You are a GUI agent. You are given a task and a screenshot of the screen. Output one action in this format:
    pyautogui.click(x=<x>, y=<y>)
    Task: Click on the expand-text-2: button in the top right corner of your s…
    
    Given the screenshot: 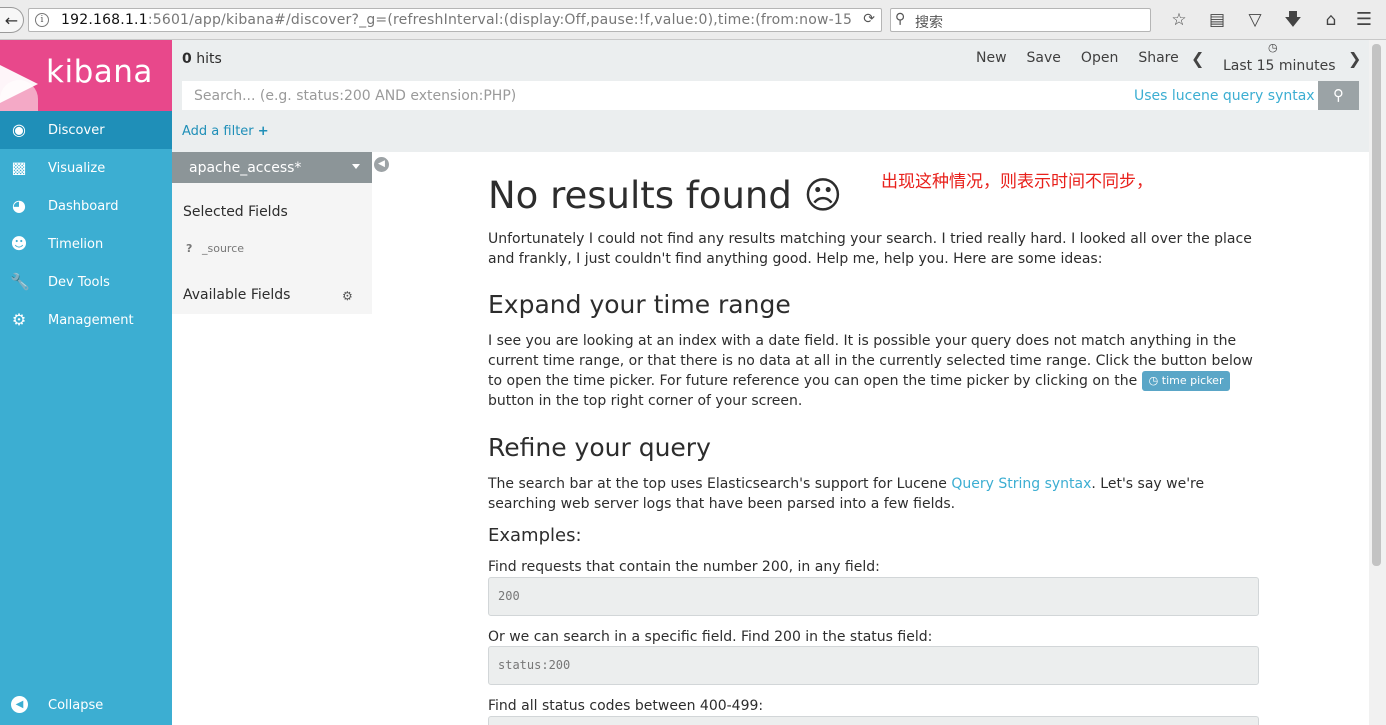 What is the action you would take?
    pyautogui.click(x=645, y=401)
    